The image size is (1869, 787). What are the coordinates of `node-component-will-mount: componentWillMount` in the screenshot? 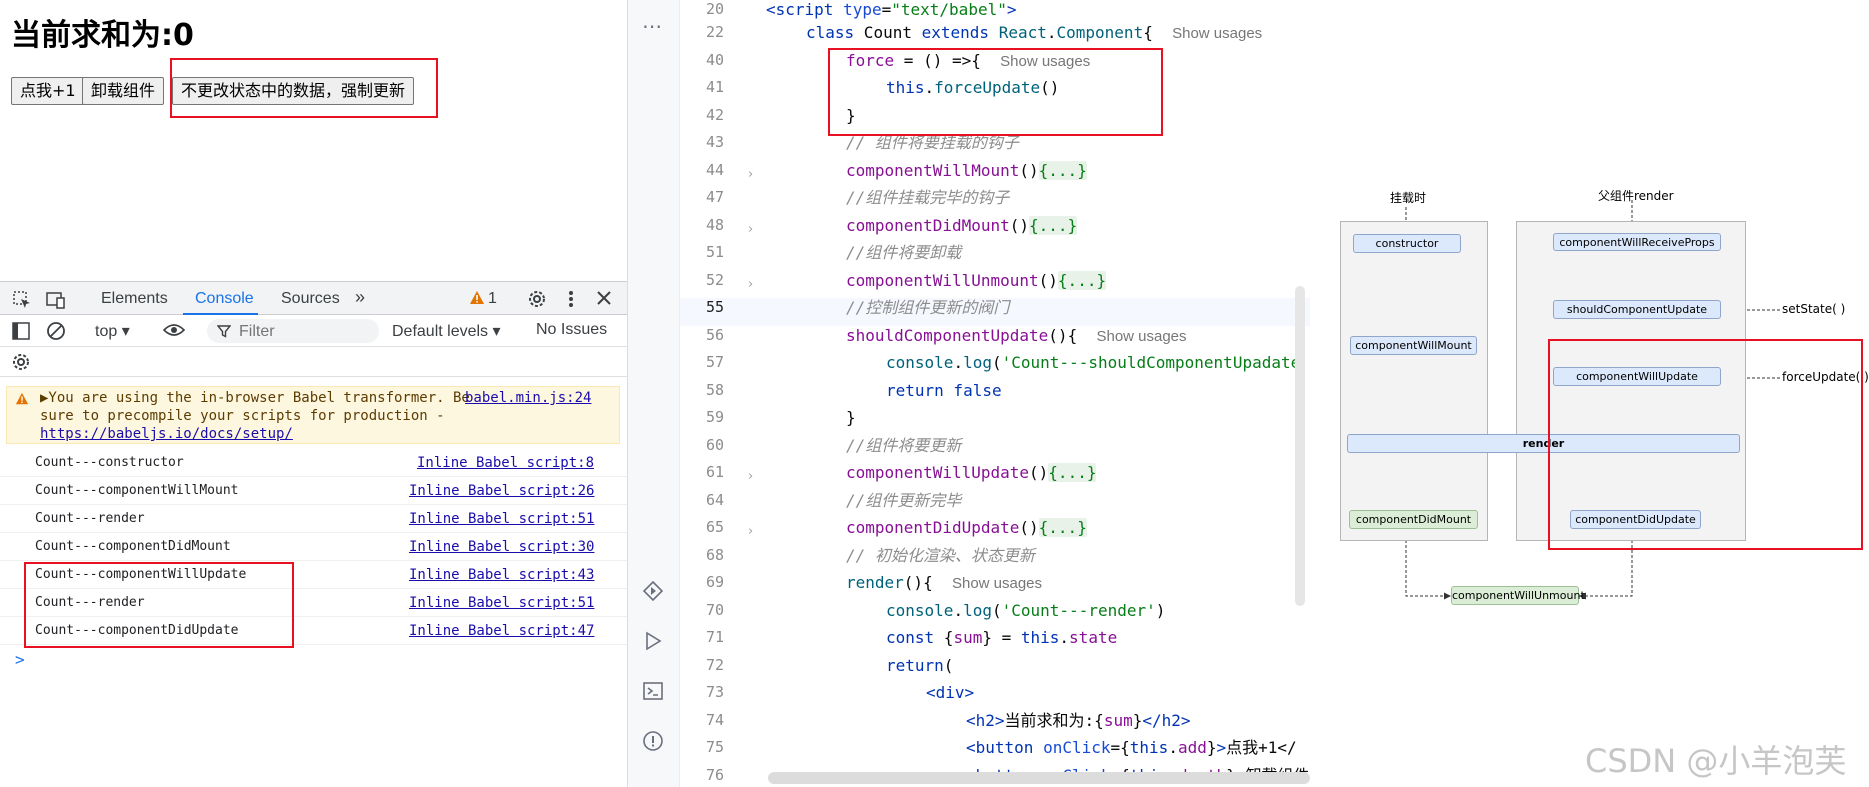 It's located at (1413, 345).